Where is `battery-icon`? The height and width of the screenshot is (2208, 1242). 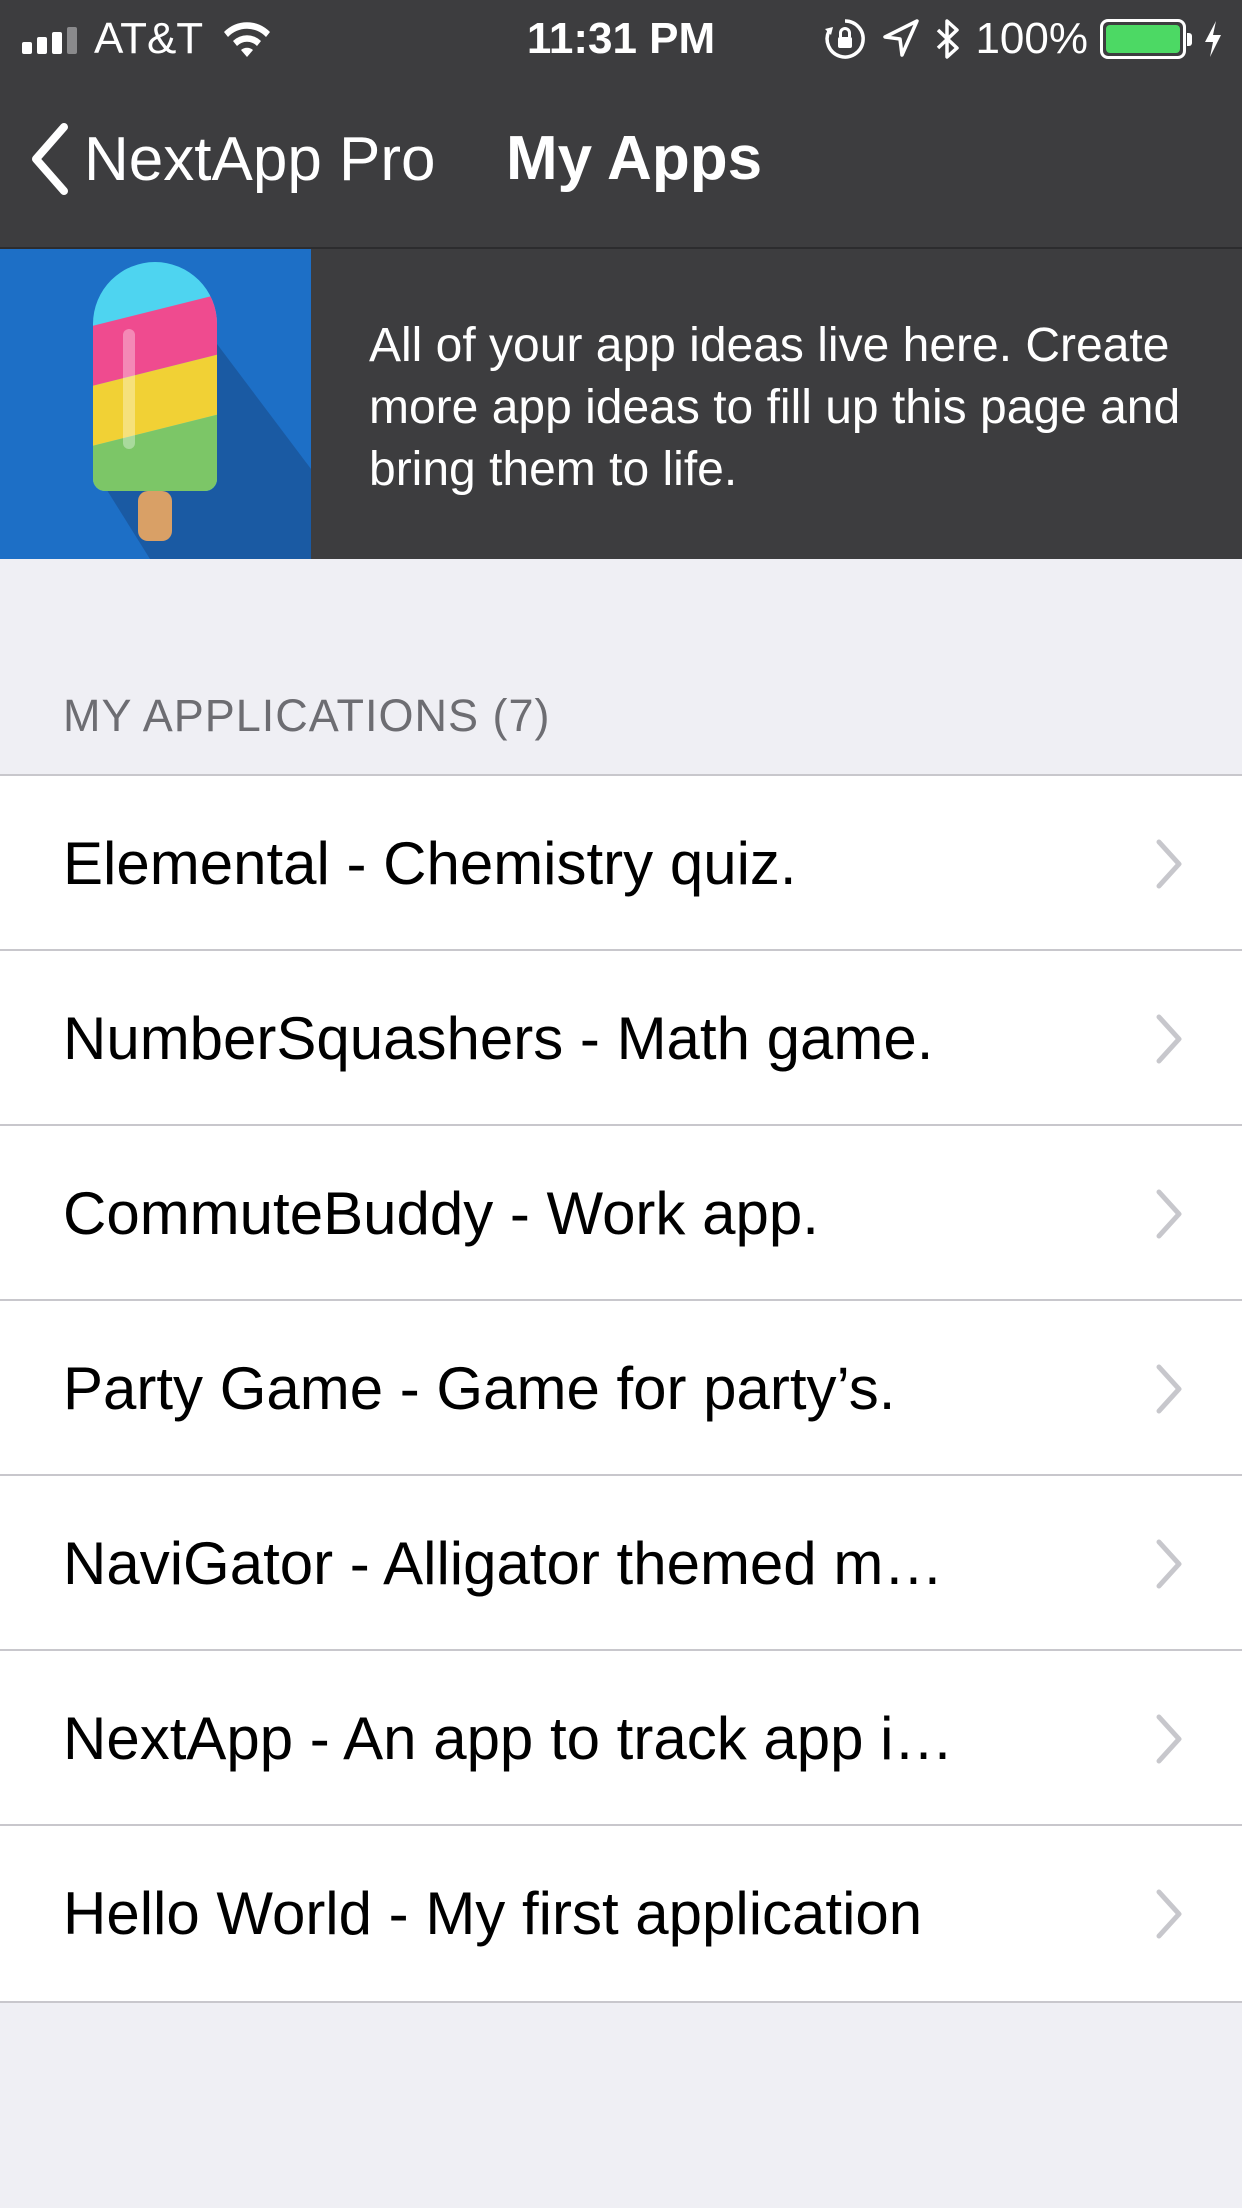 battery-icon is located at coordinates (1146, 39).